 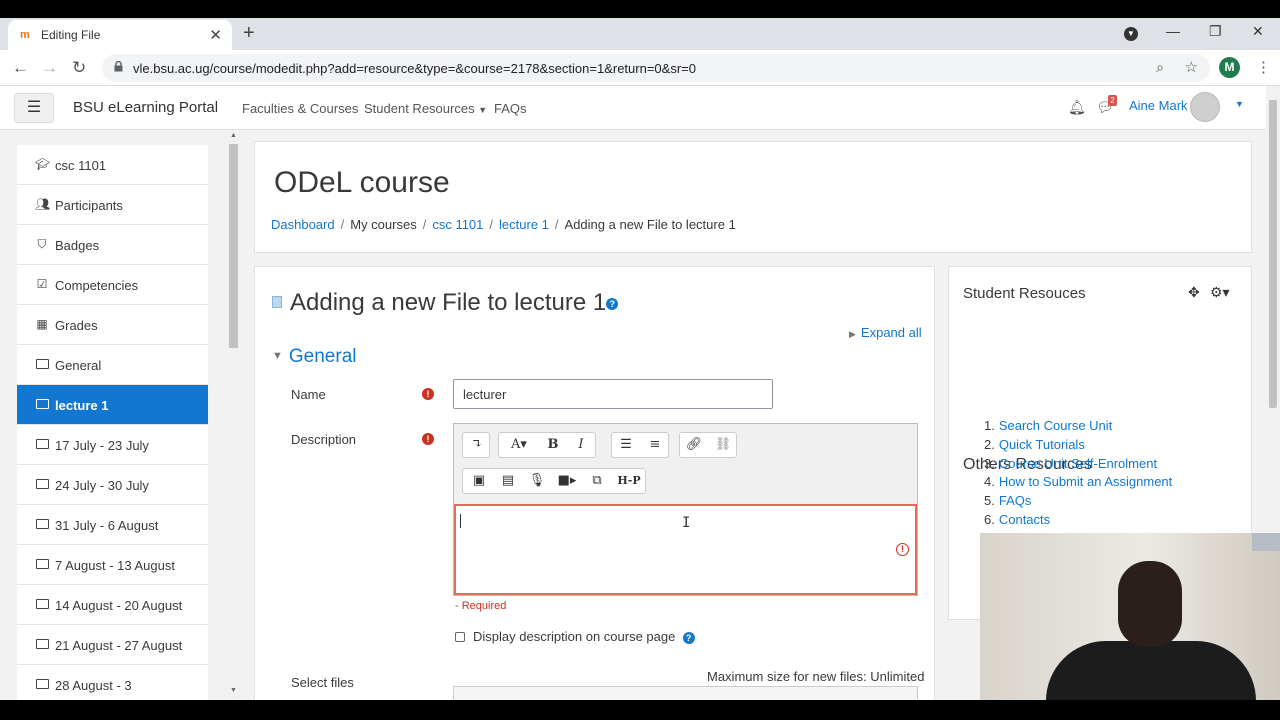 I want to click on form-title-text: Adding a new File to lecture 1, so click(x=448, y=302).